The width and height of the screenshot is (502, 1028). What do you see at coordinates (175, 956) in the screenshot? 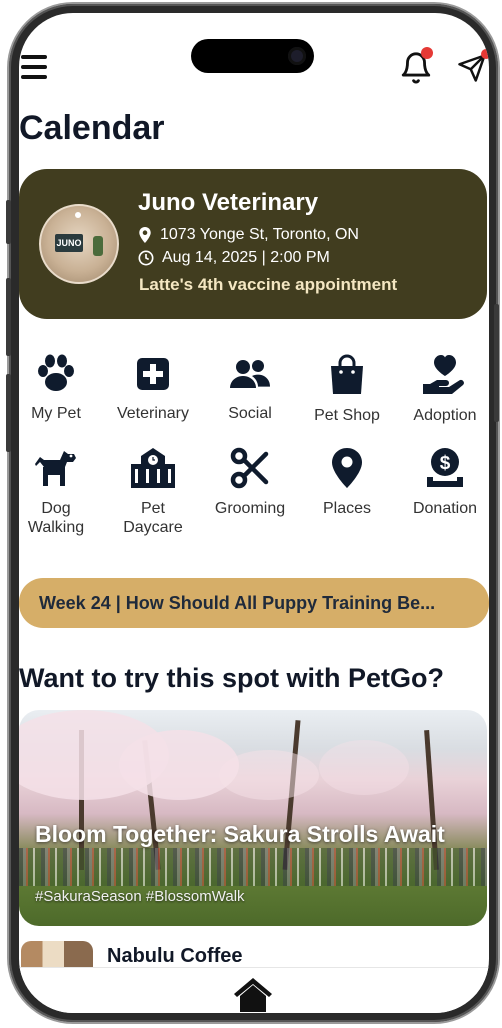
I see `next-spot-title: Nabulu Coffee` at bounding box center [175, 956].